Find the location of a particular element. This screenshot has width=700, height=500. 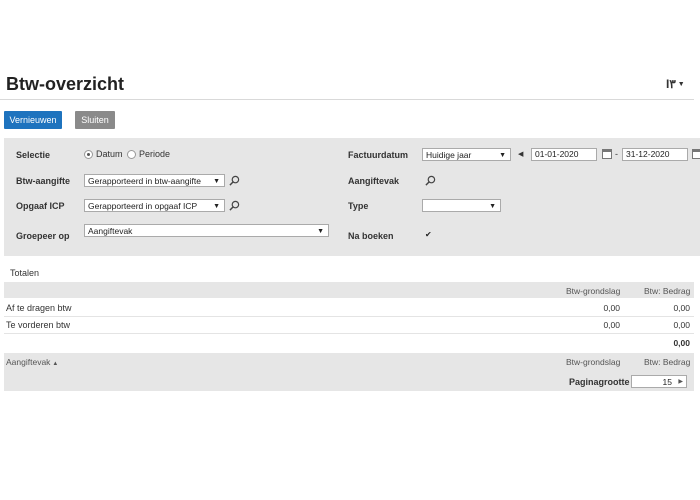

chevron-right-icon: ▶ is located at coordinates (680, 382).